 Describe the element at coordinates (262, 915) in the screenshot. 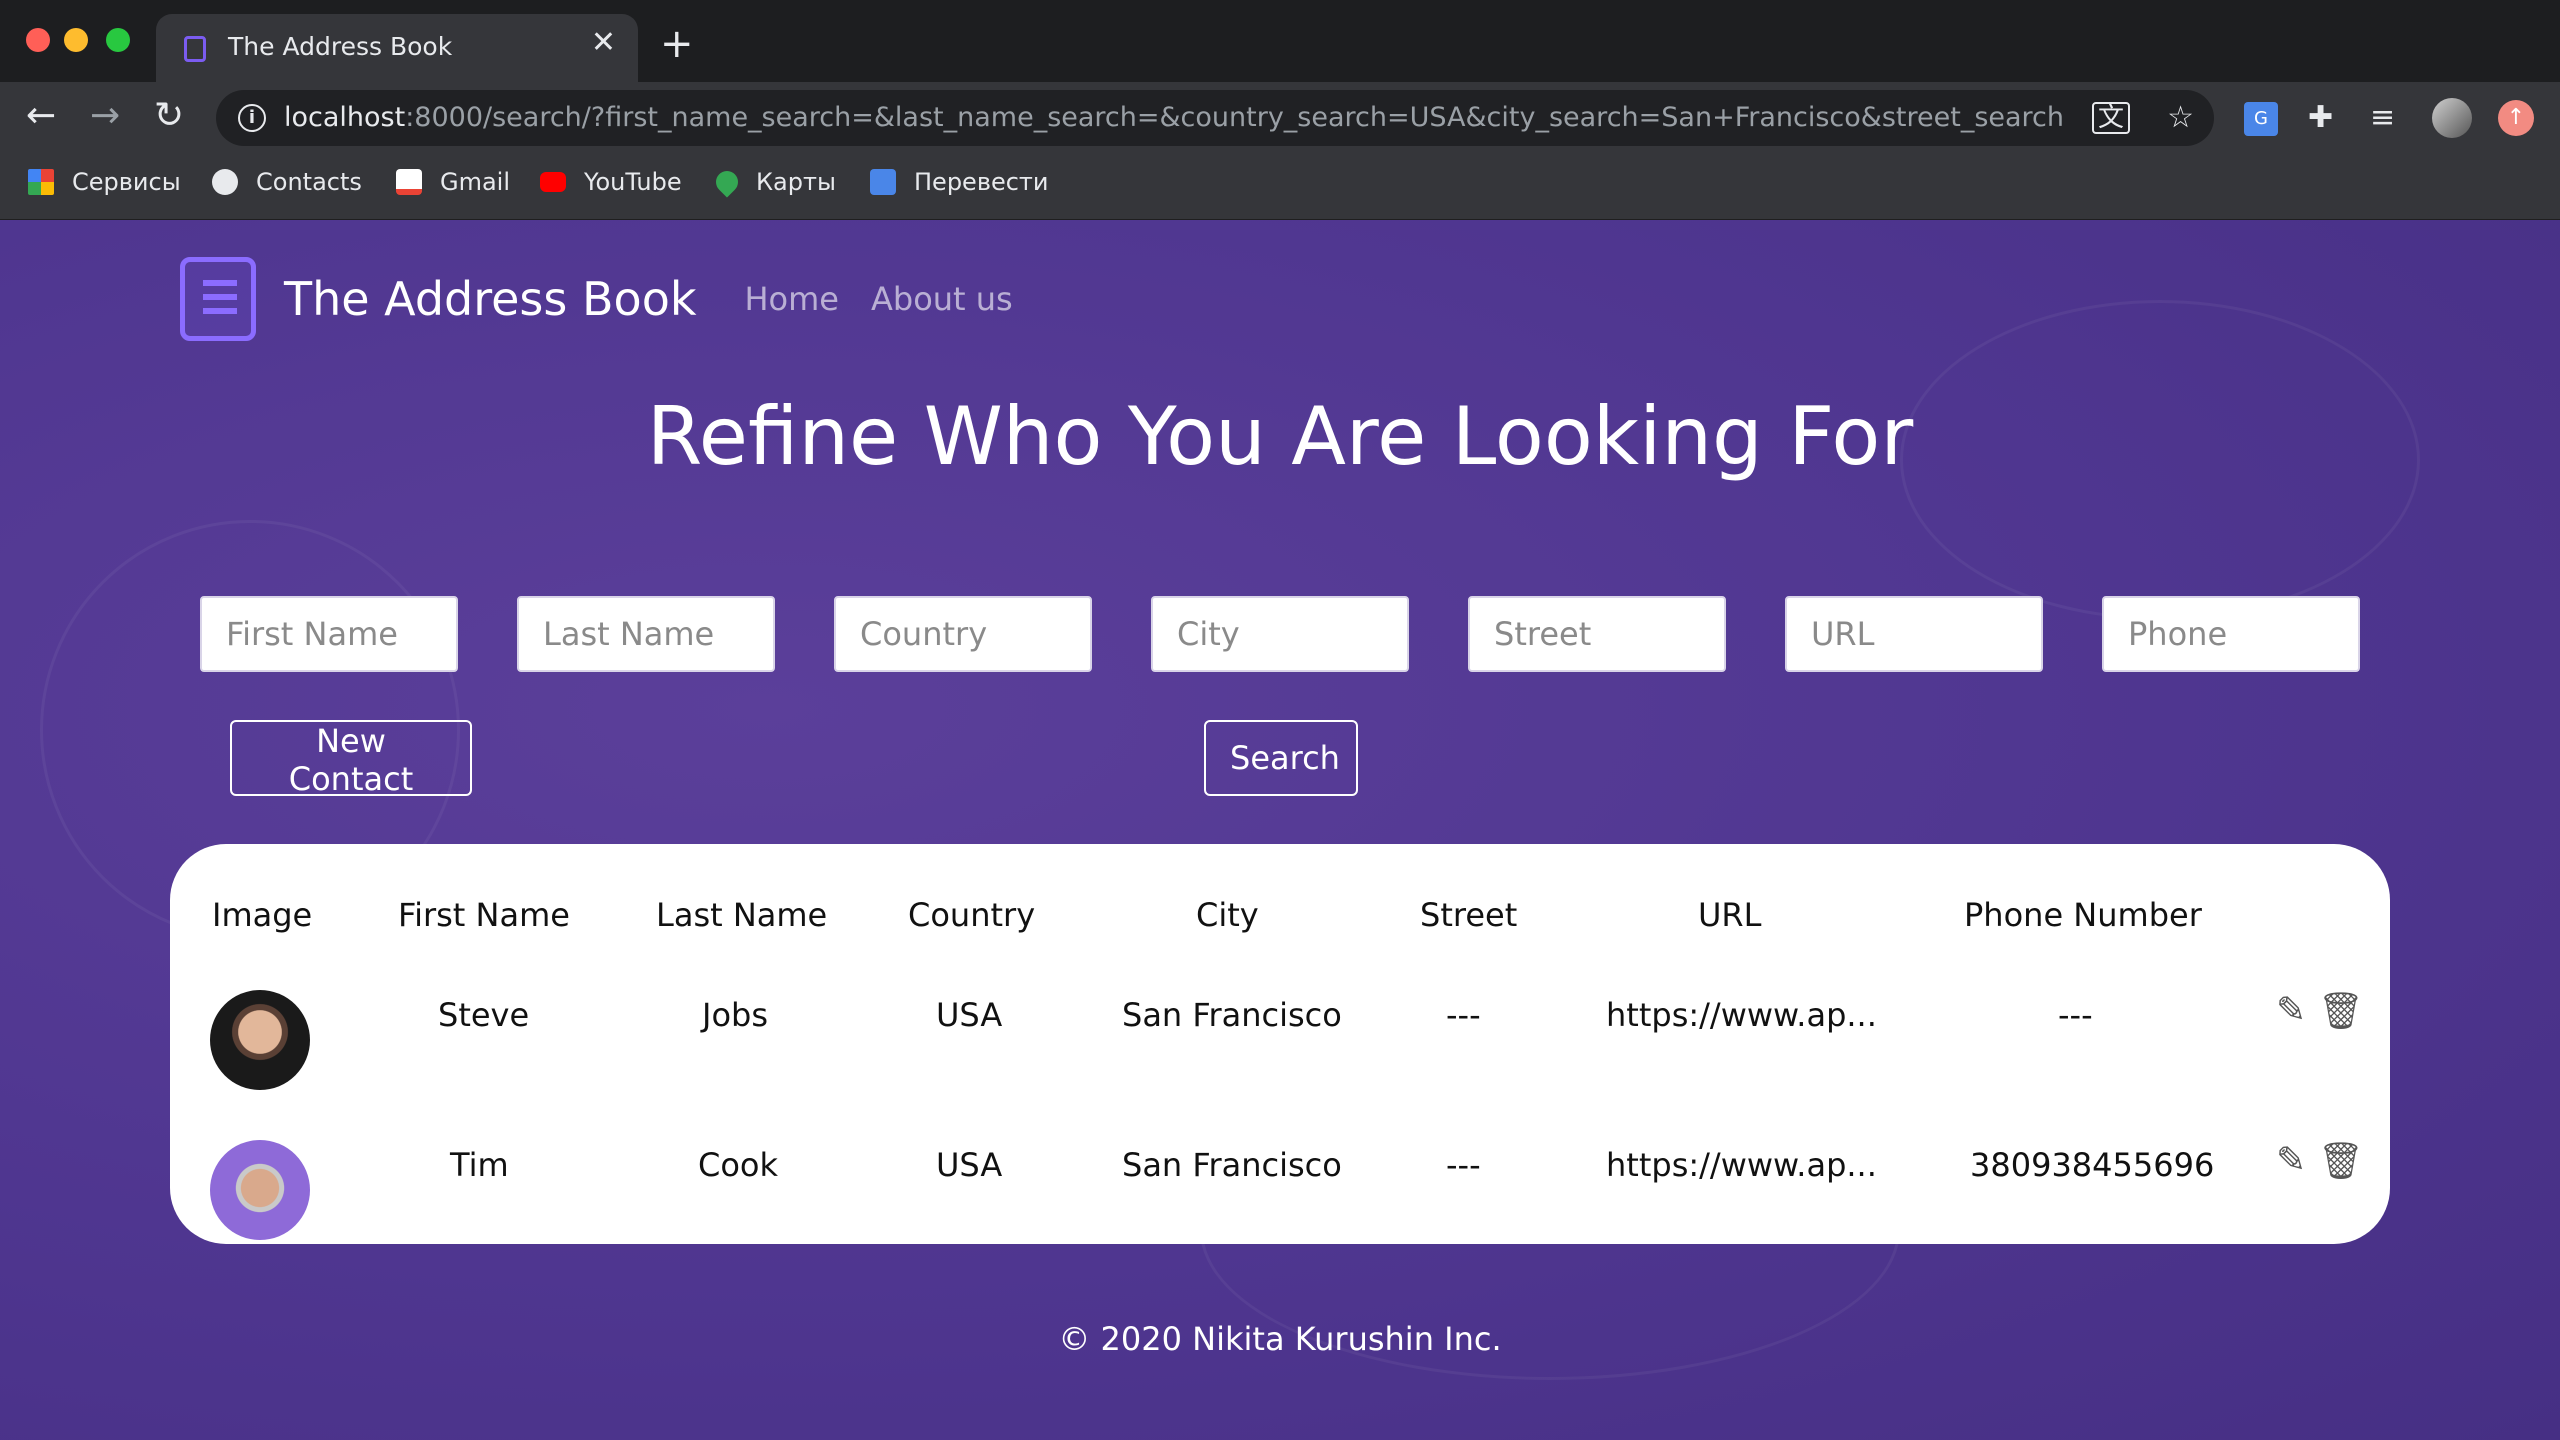

I see `column-header-image: Image` at that location.